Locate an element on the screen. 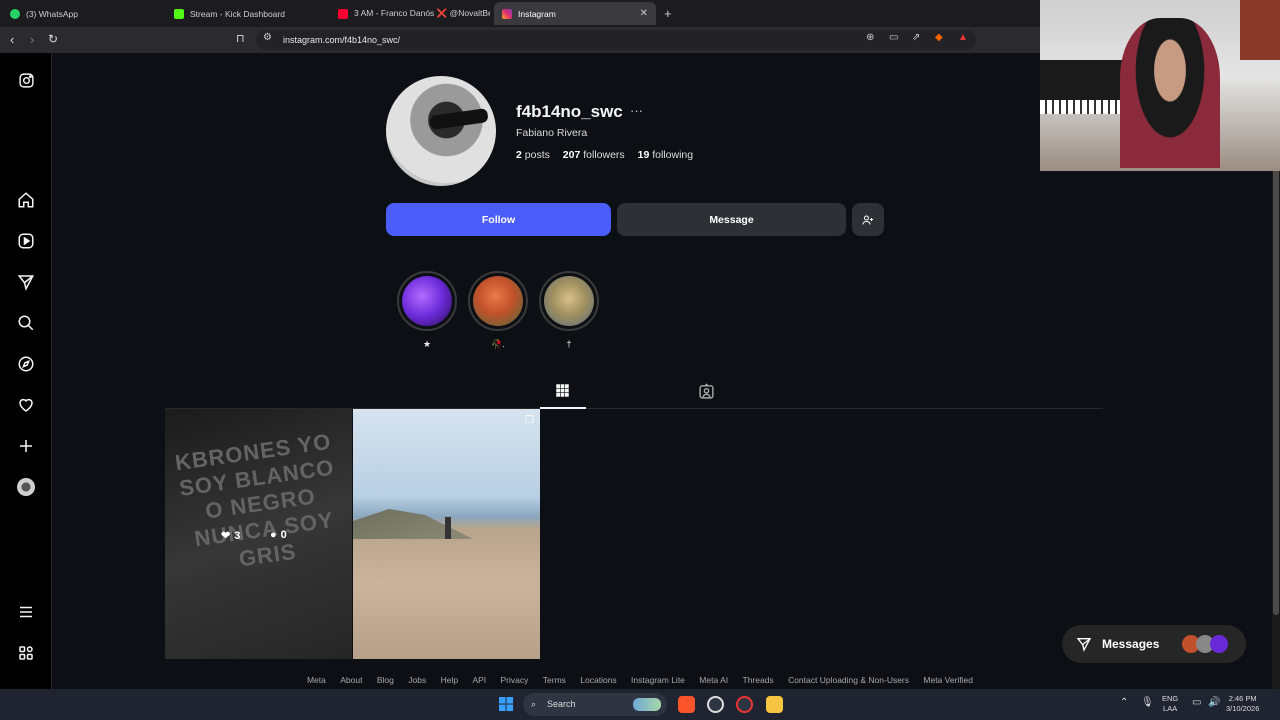  instagram-icon is located at coordinates (26, 80).